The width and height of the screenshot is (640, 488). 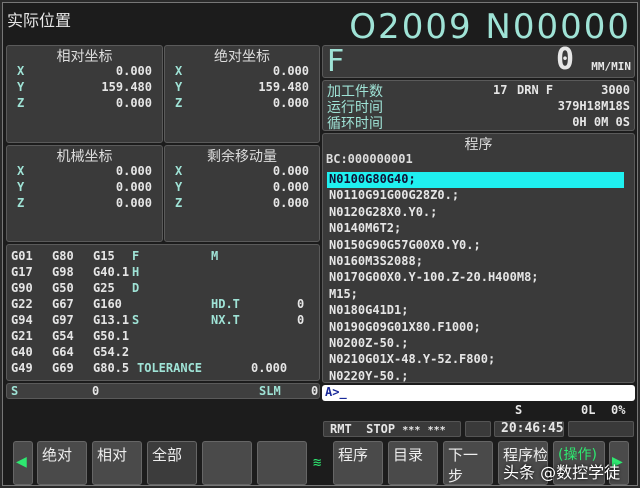 I want to click on gcode-cell: G21, so click(x=22, y=336).